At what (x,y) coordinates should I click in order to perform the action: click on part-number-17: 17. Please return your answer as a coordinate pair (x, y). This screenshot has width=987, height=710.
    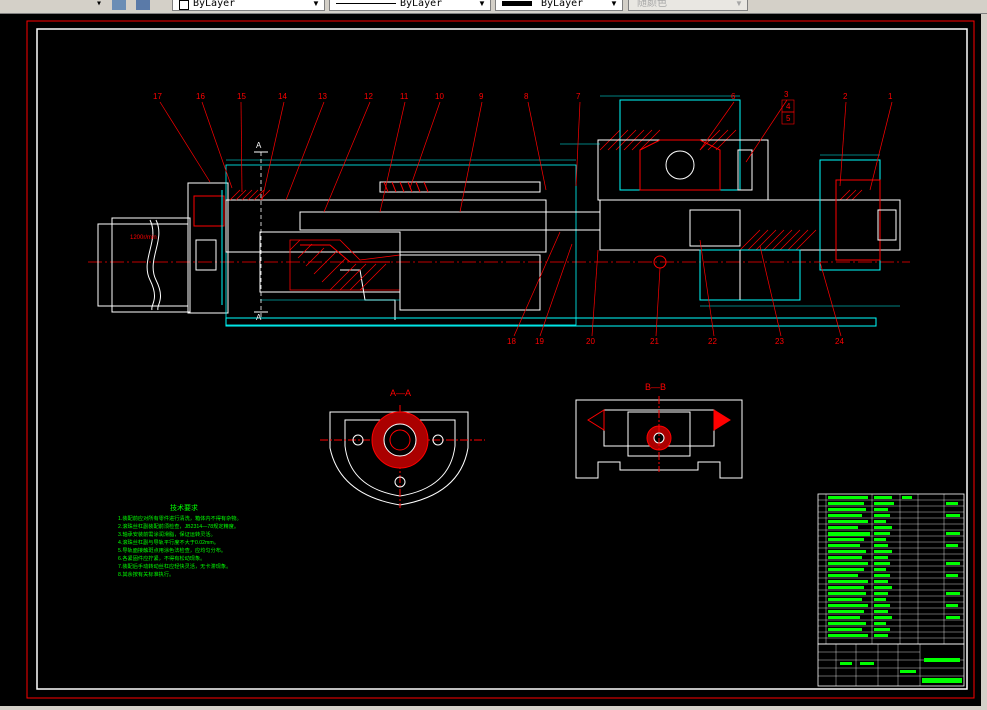
    Looking at the image, I should click on (157, 96).